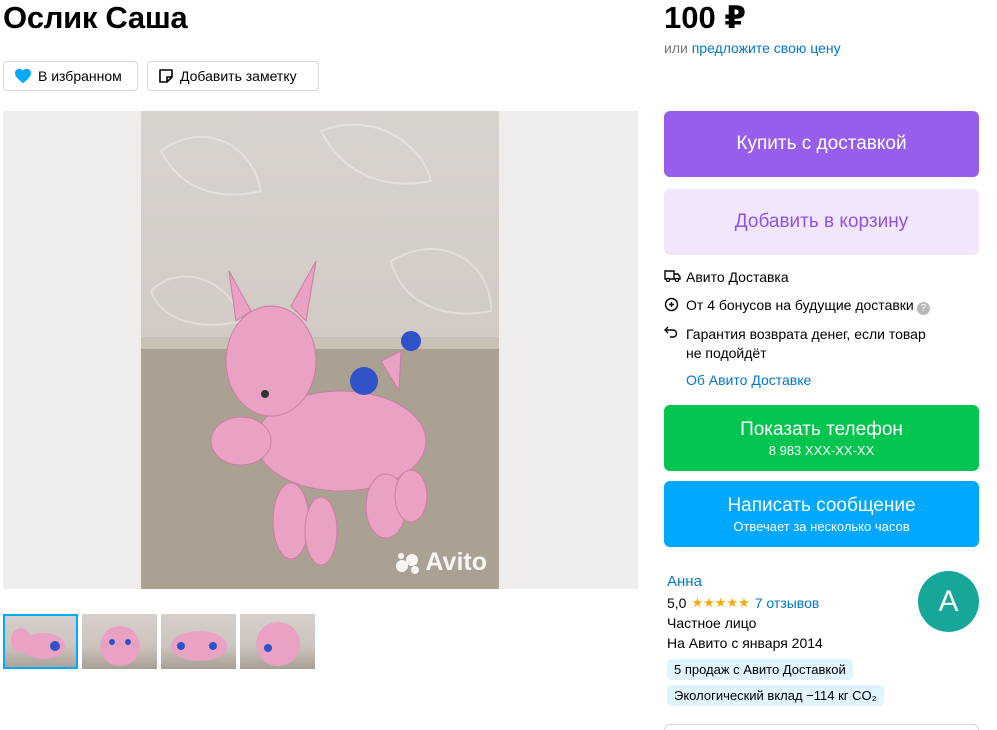  I want to click on return-arrow-icon, so click(671, 332).